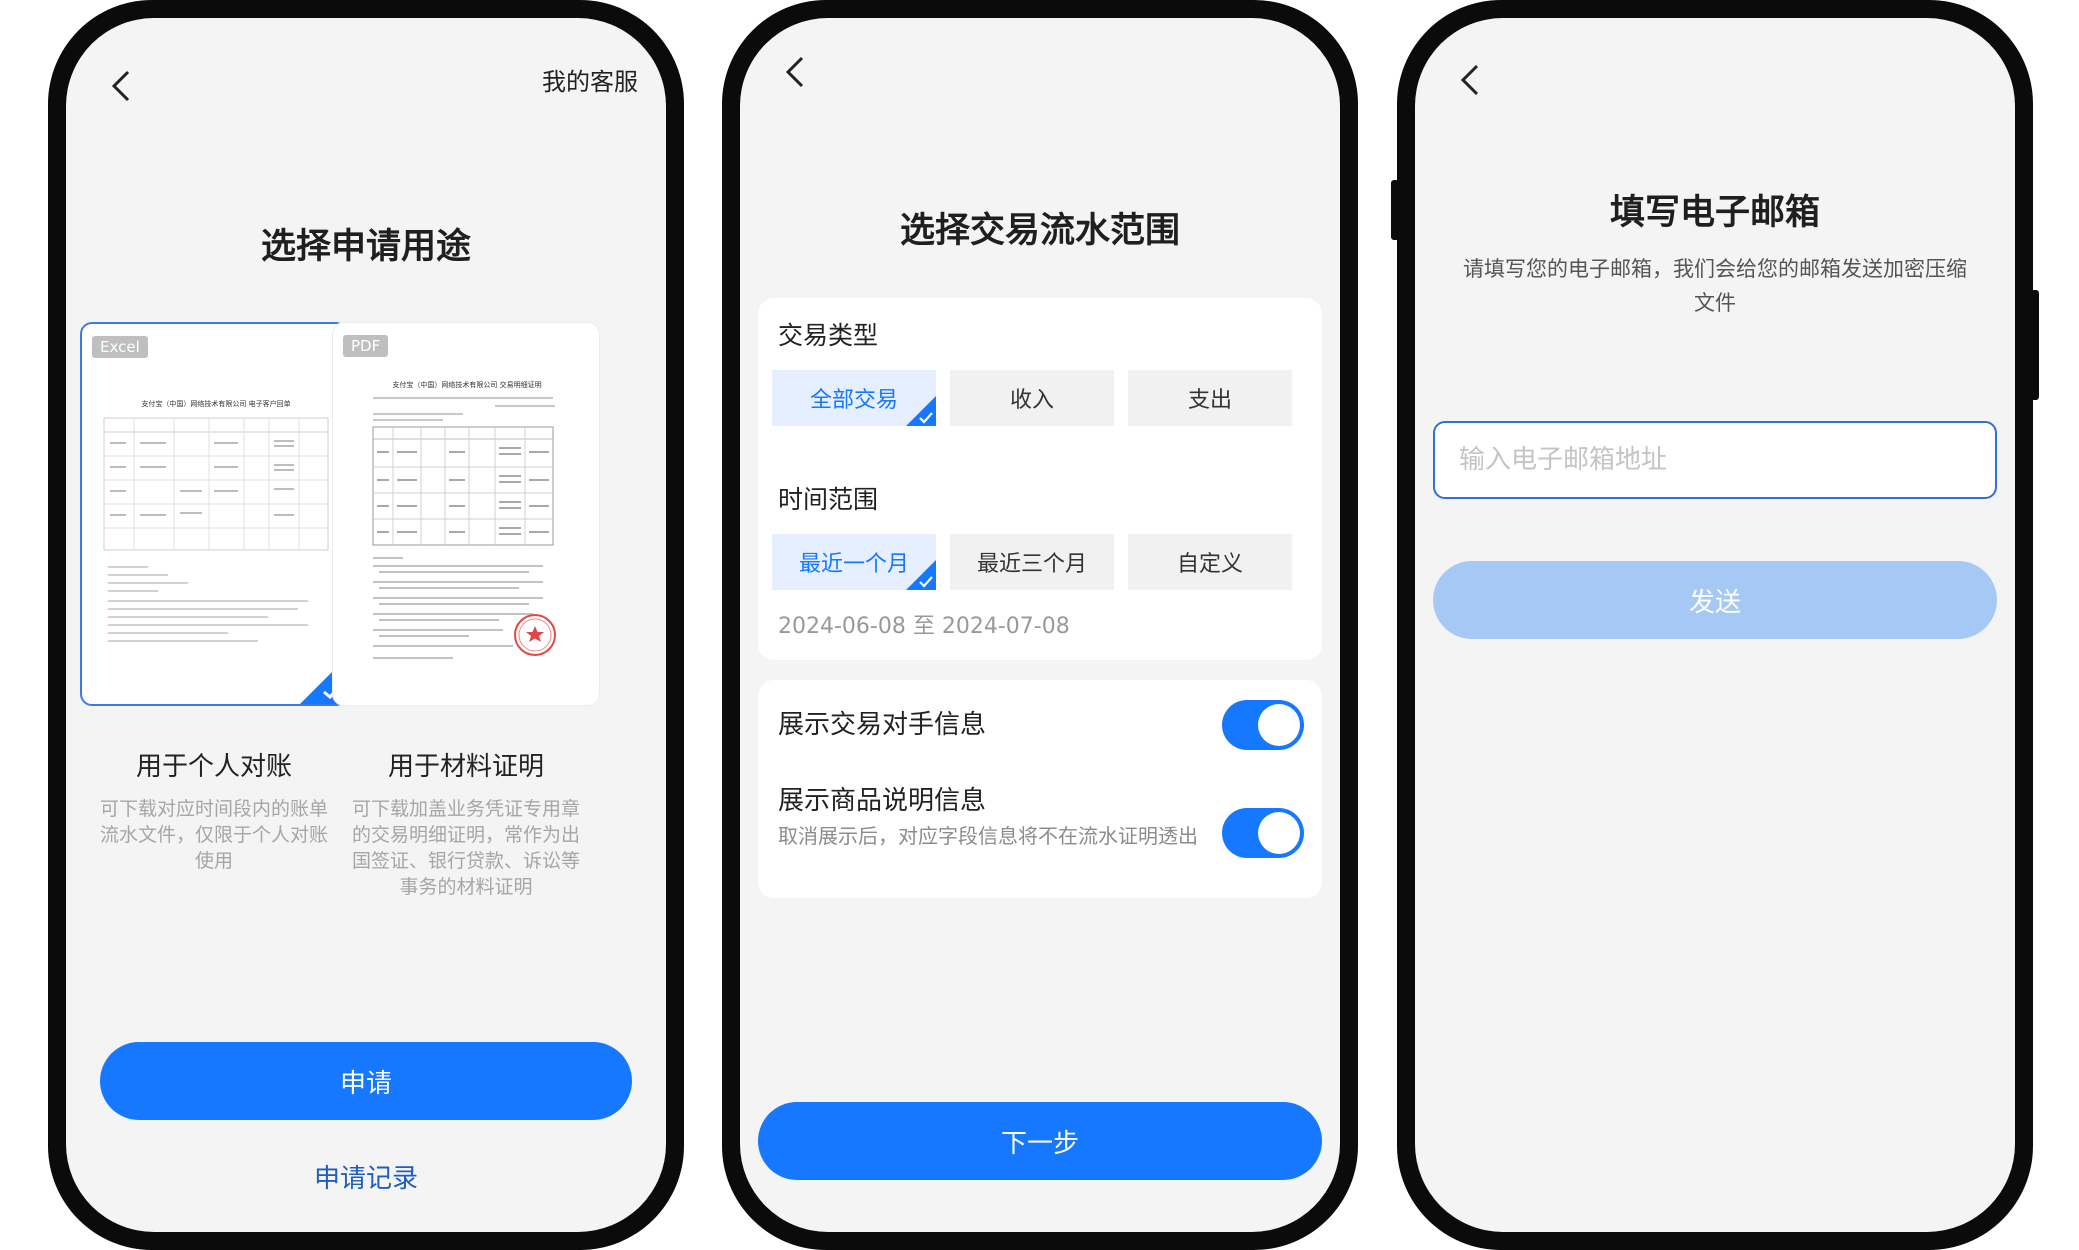 This screenshot has width=2079, height=1250. I want to click on page-title: 选择交易流水范围, so click(1039, 231).